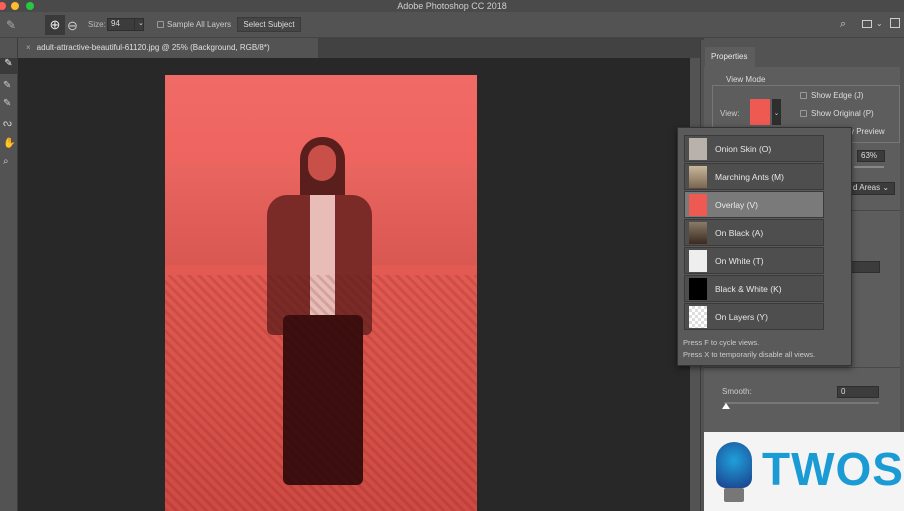 This screenshot has width=904, height=511. Describe the element at coordinates (842, 113) in the screenshot. I see `show-original-label: Show Original (P)` at that location.